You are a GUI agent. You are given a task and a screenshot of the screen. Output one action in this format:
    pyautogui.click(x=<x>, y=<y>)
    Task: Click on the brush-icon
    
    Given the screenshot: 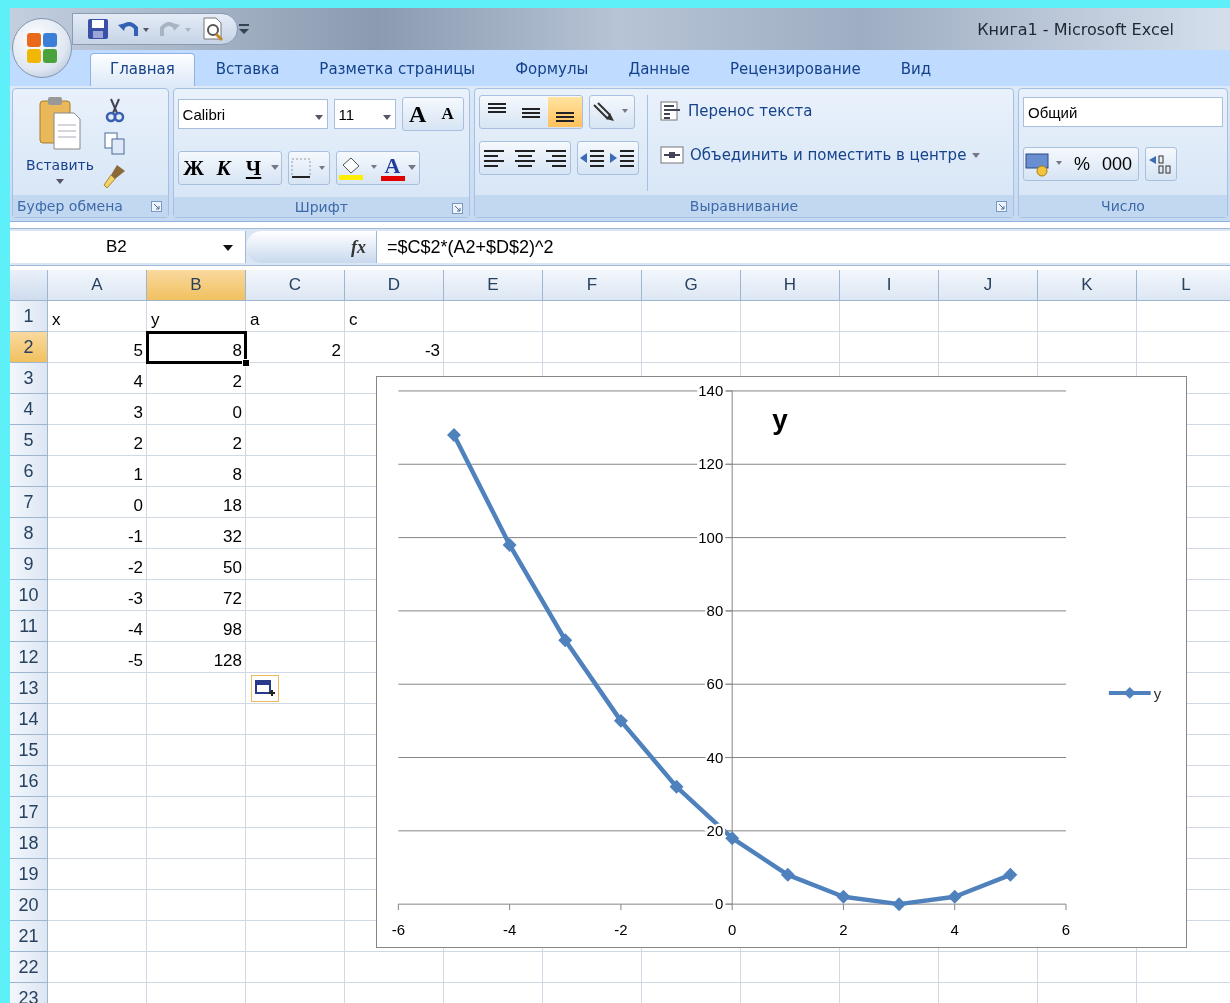 What is the action you would take?
    pyautogui.click(x=115, y=176)
    